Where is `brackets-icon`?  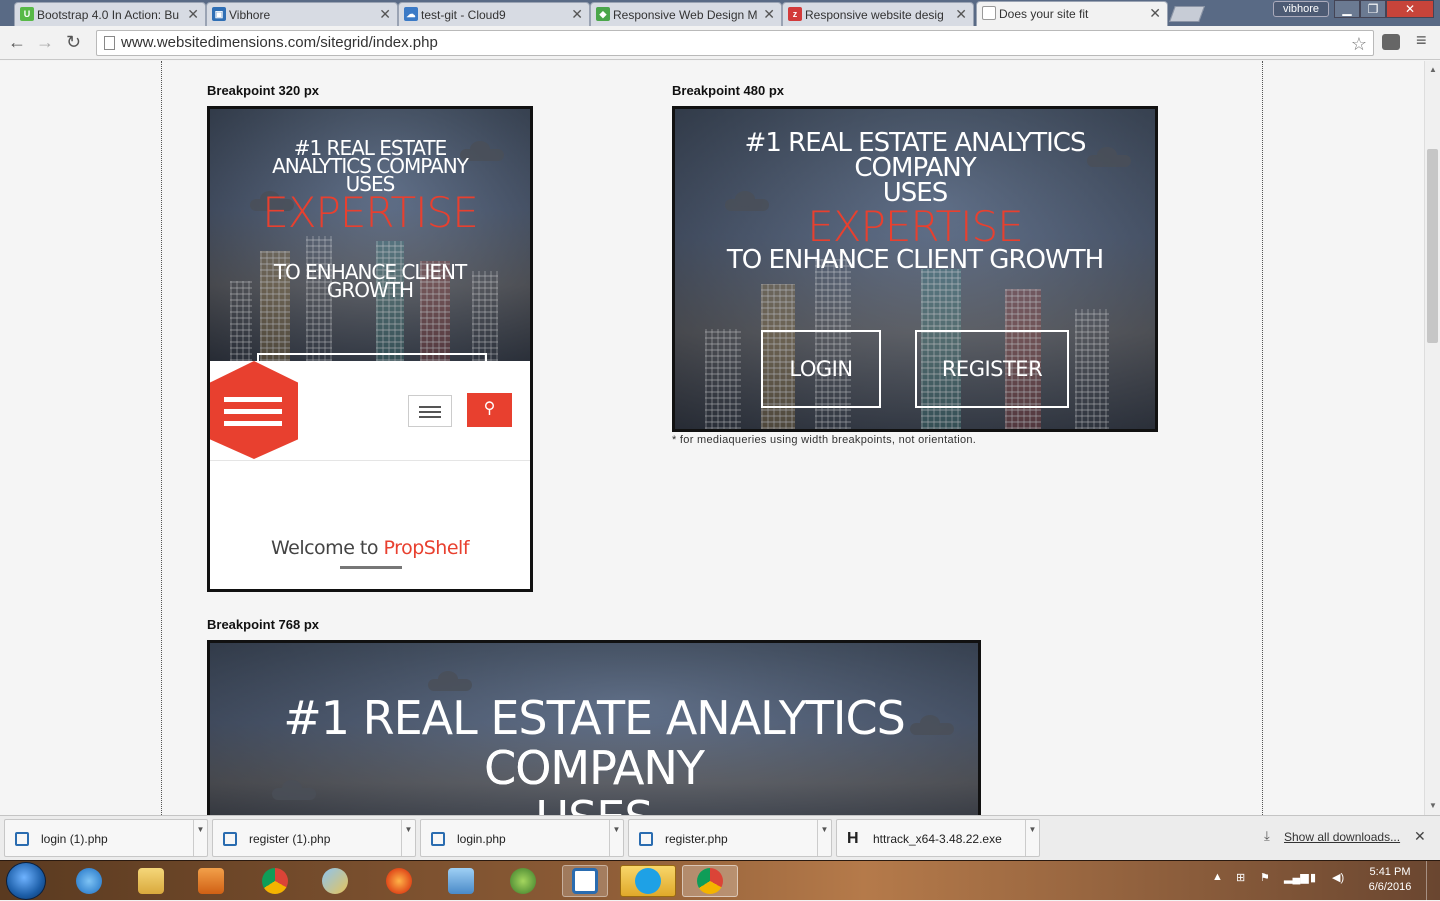
brackets-icon is located at coordinates (585, 881).